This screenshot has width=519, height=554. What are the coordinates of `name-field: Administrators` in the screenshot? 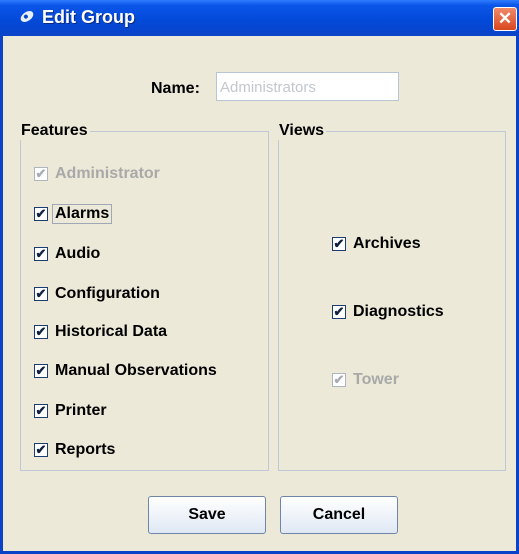 It's located at (307, 86).